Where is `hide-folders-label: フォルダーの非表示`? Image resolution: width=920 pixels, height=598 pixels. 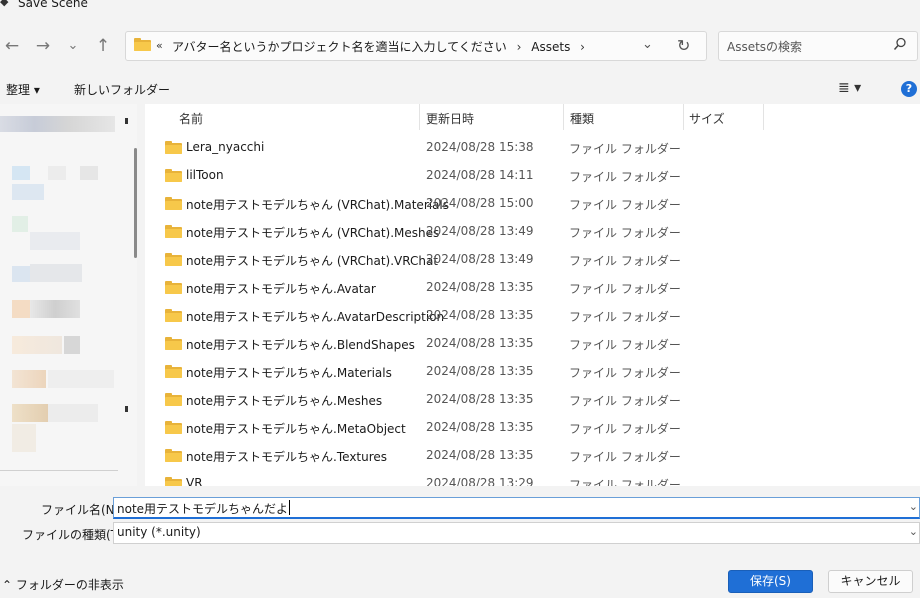 hide-folders-label: フォルダーの非表示 is located at coordinates (69, 585).